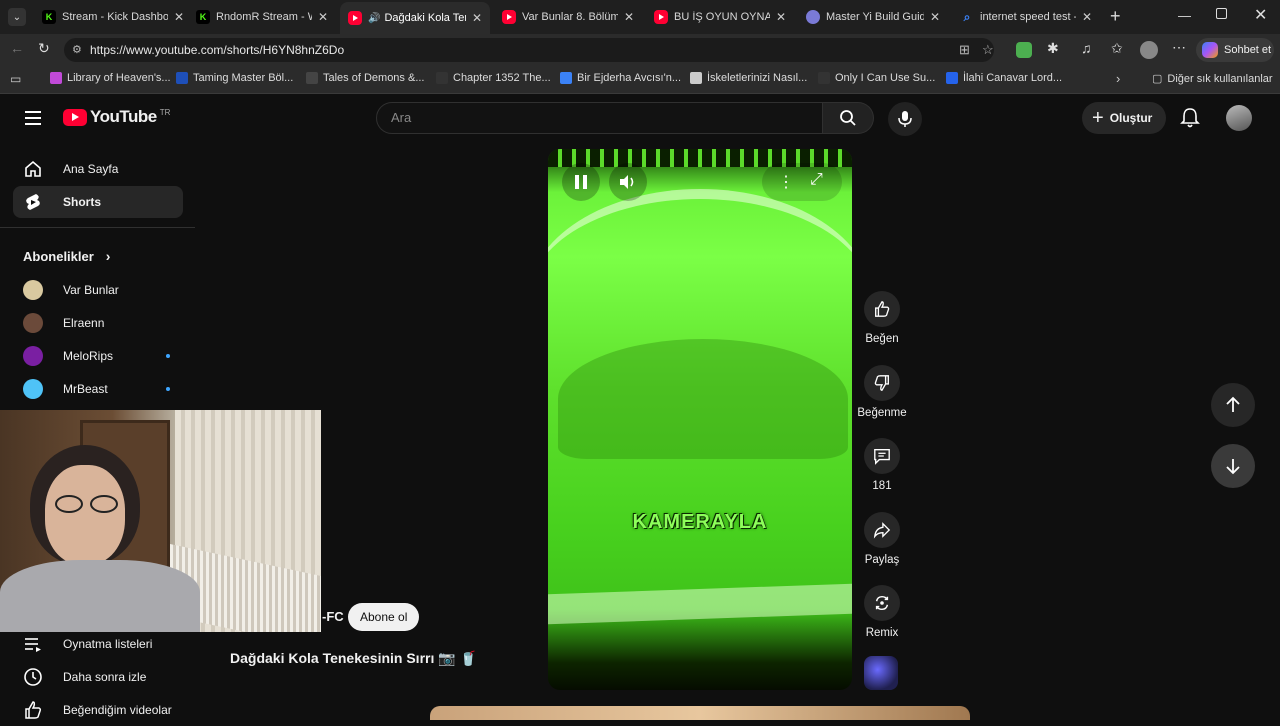 This screenshot has height=726, width=1280. What do you see at coordinates (1190, 120) in the screenshot?
I see `notifications-bell-icon` at bounding box center [1190, 120].